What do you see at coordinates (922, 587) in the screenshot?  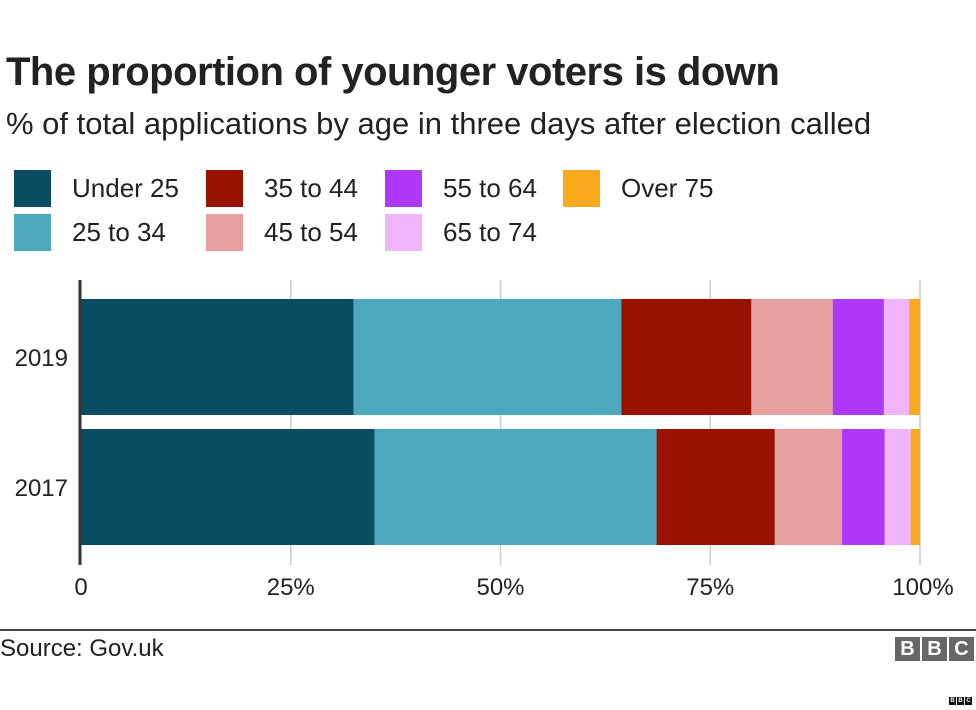 I see `x-tick-label: 100%` at bounding box center [922, 587].